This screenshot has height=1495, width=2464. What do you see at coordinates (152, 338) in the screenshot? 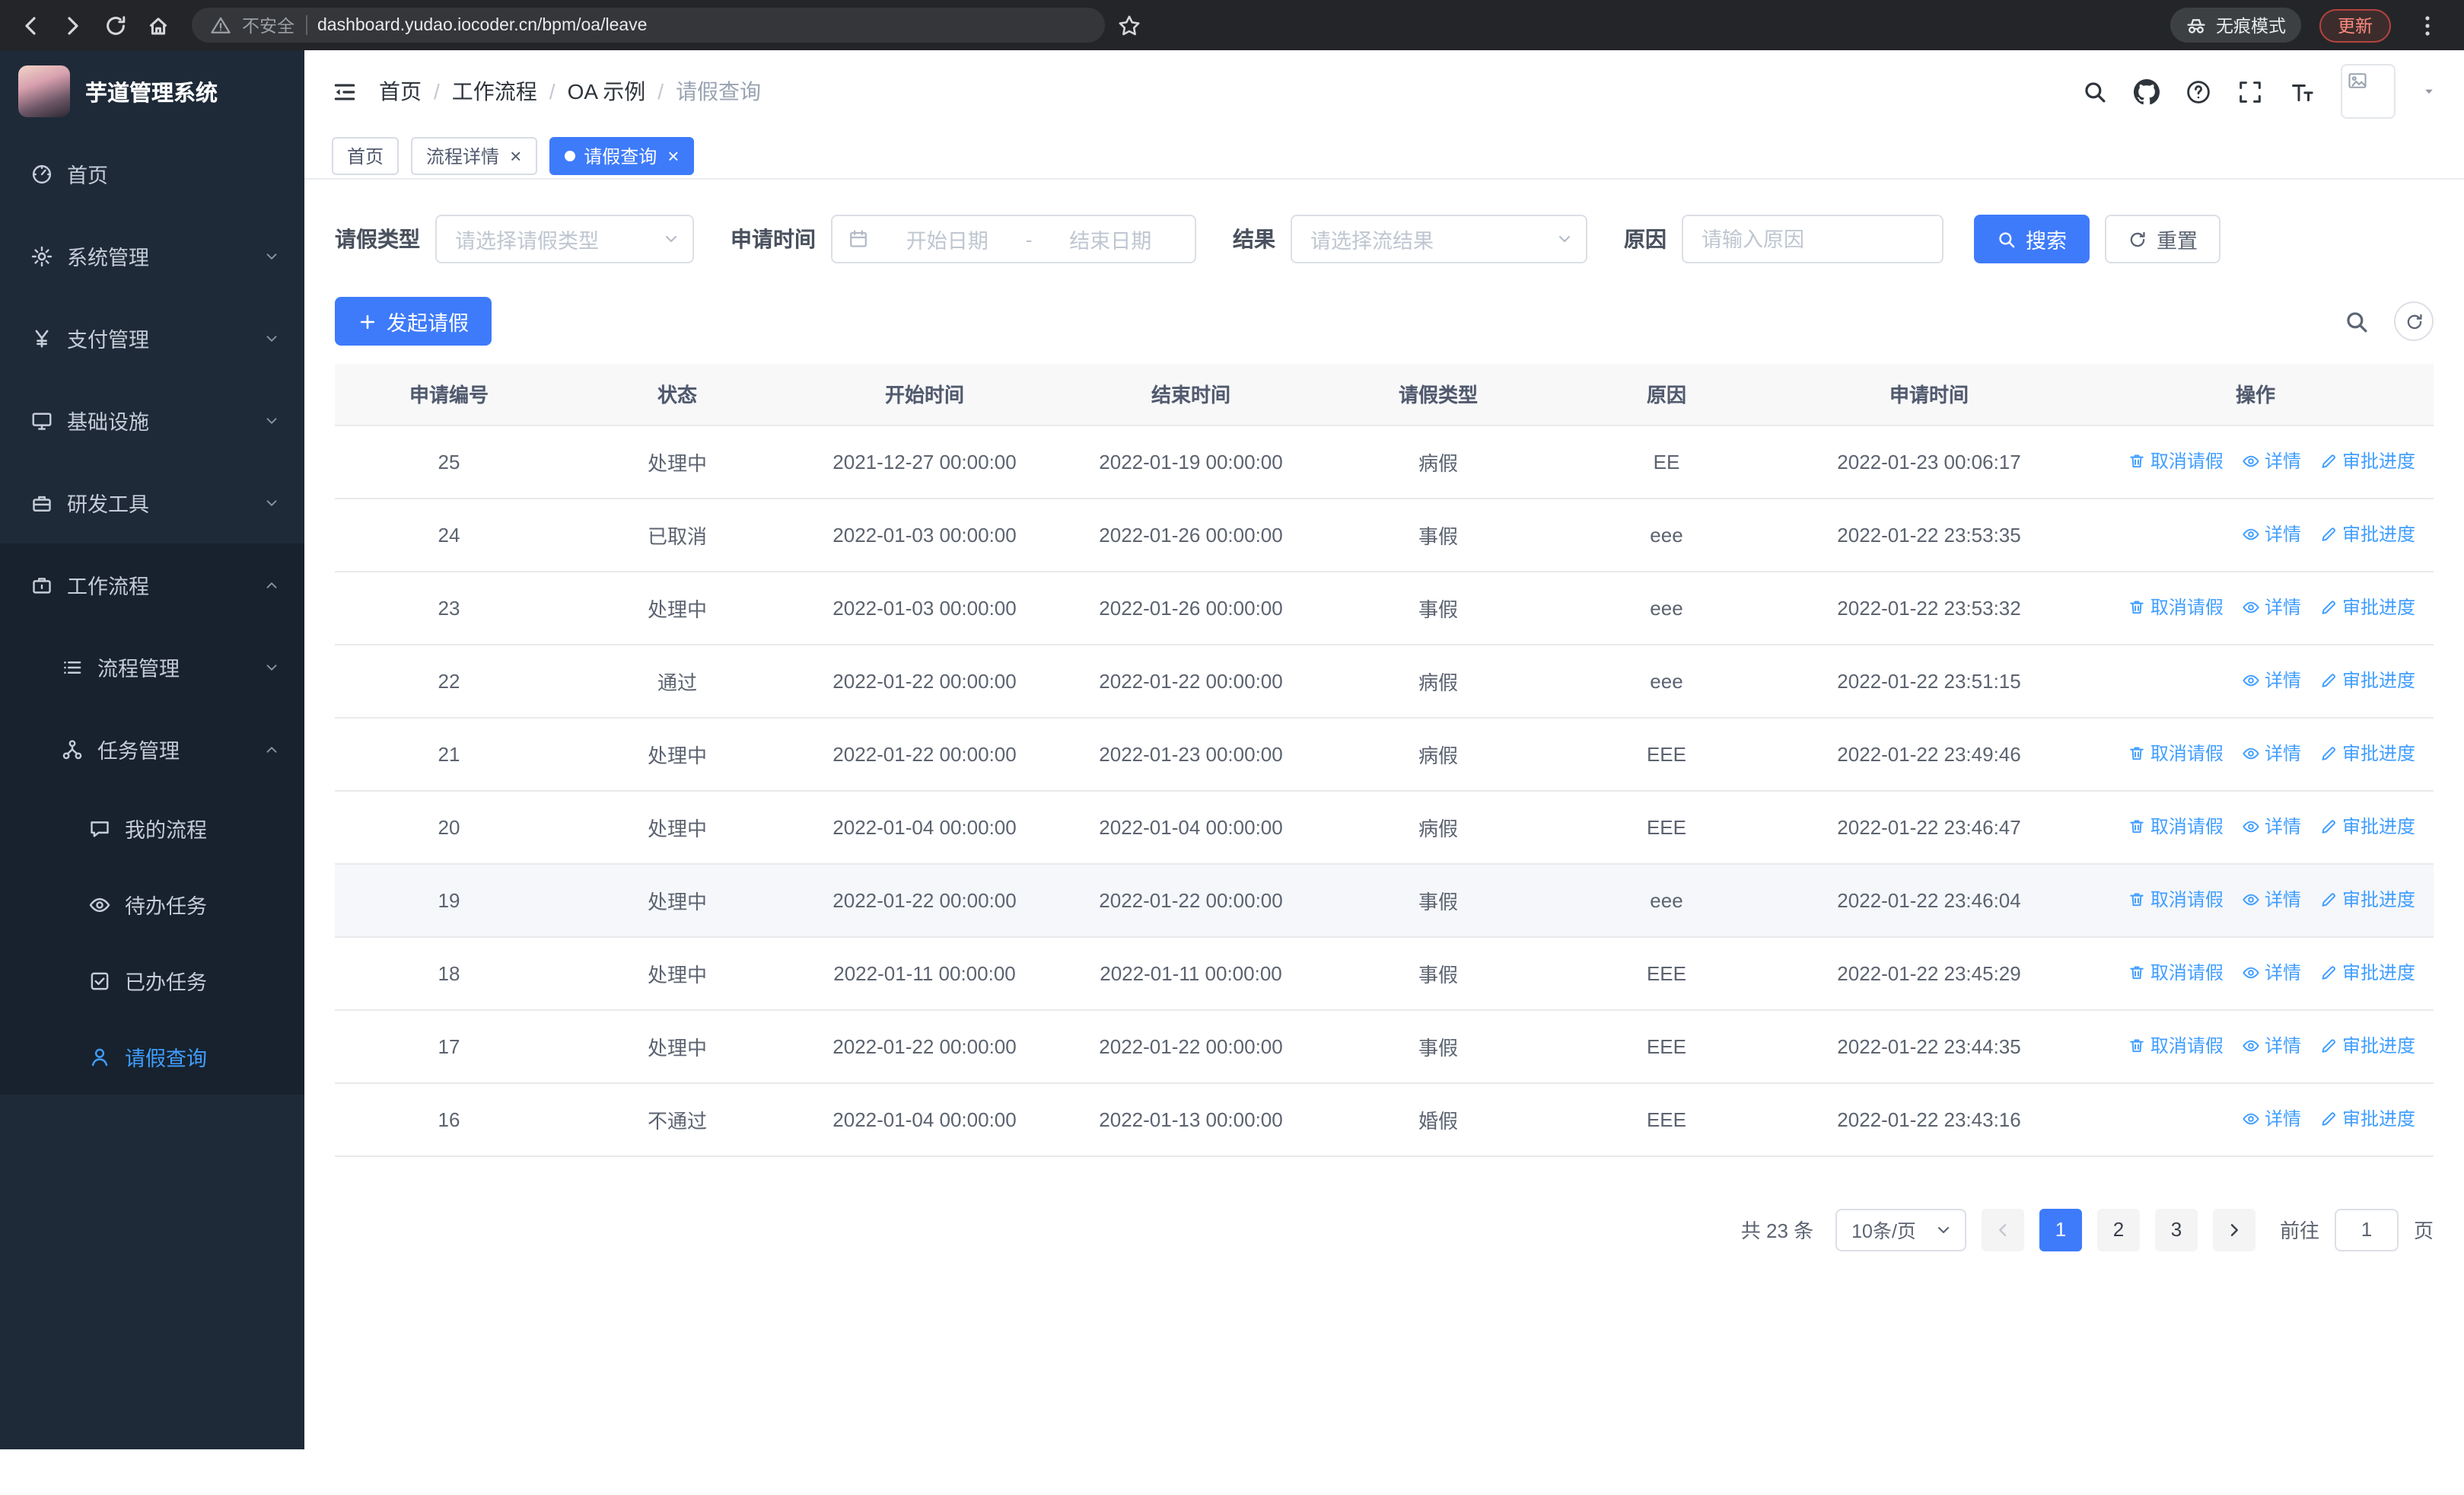
I see `sidebar-item-payment: 支付管理` at bounding box center [152, 338].